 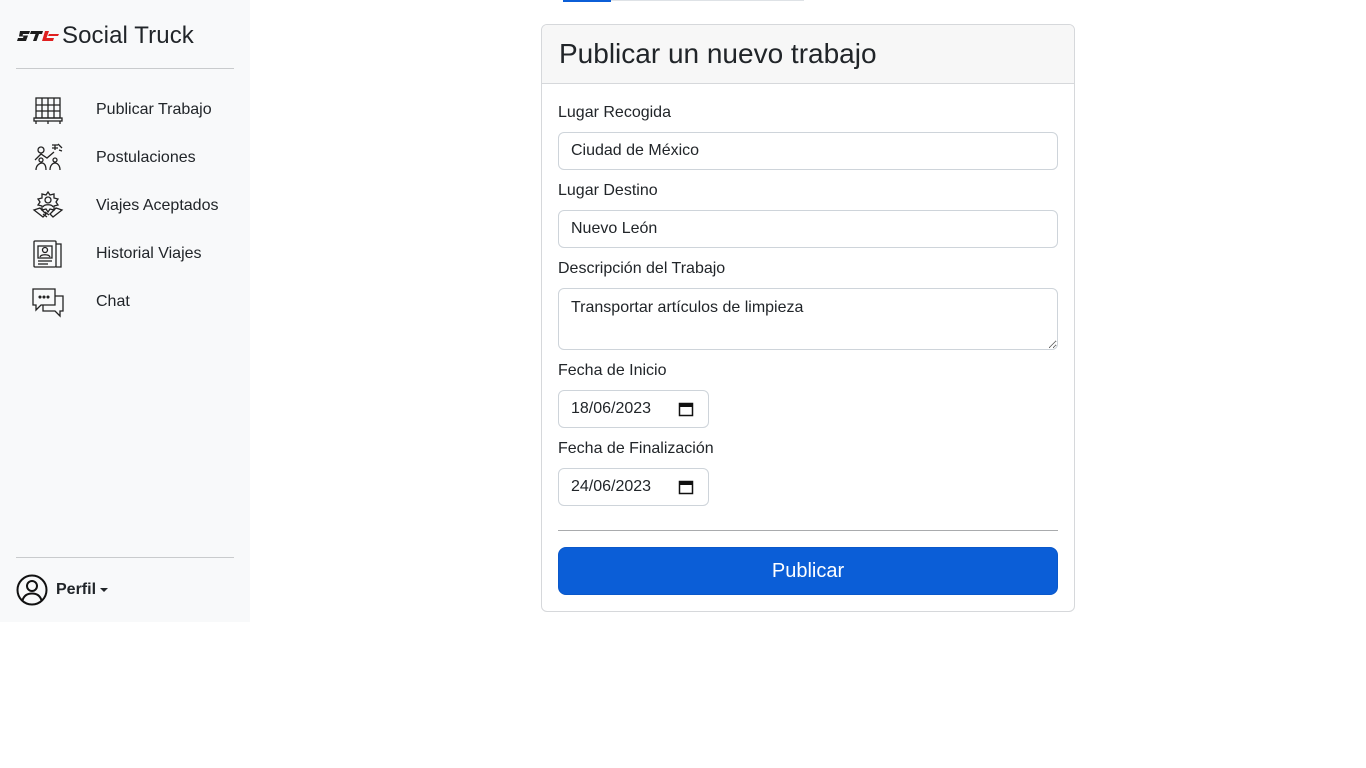 What do you see at coordinates (48, 110) in the screenshot?
I see `pallet-boxes-icon` at bounding box center [48, 110].